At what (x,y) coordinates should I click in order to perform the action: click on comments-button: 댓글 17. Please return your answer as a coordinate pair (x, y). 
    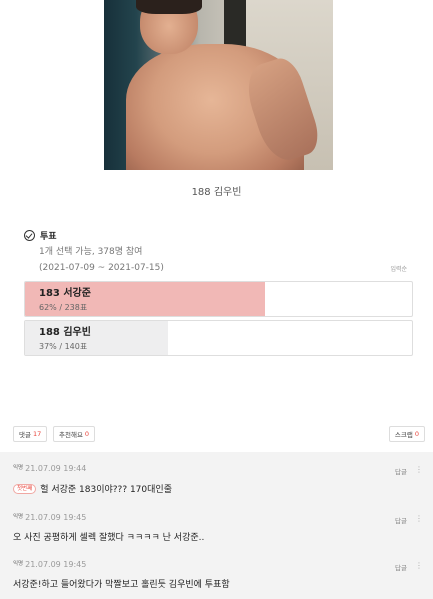
    Looking at the image, I should click on (30, 434).